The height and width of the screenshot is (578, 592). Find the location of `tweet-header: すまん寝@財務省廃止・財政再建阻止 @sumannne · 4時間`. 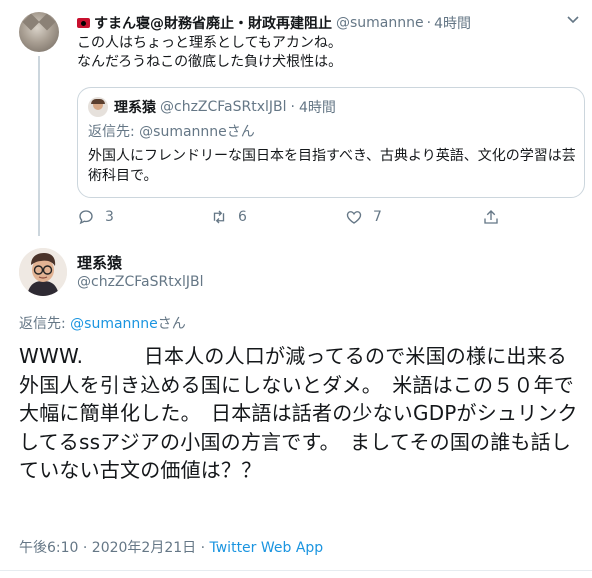

tweet-header: すまん寝@財務省廃止・財政再建阻止 @sumannne · 4時間 is located at coordinates (324, 23).